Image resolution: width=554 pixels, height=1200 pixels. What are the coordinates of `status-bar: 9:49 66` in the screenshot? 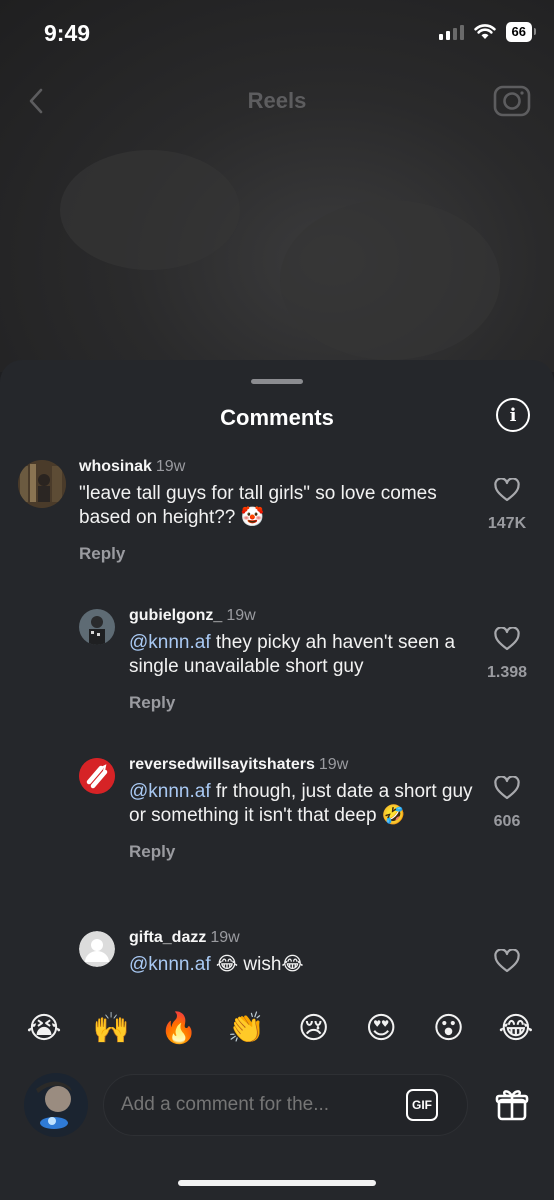 It's located at (277, 35).